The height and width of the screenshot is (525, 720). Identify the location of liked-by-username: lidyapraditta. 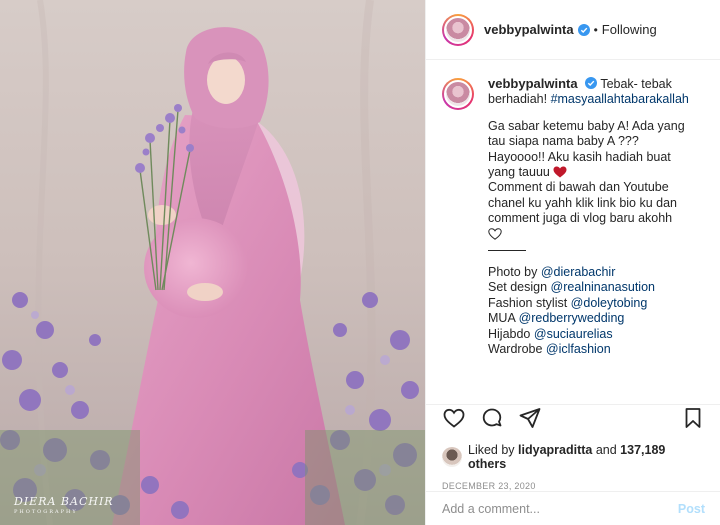
(555, 450).